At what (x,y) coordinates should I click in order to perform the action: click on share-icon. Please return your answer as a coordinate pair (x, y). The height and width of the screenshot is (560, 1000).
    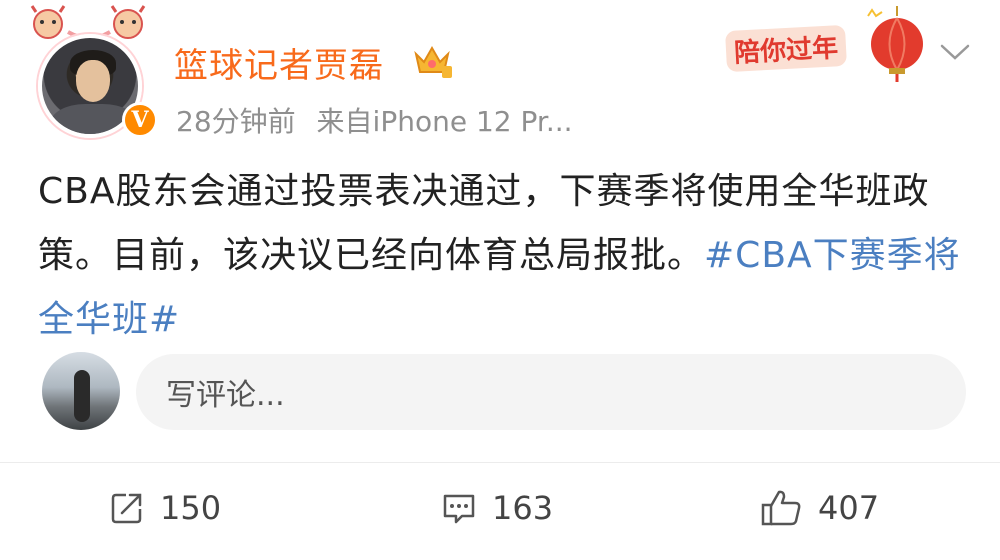
    Looking at the image, I should click on (126, 508).